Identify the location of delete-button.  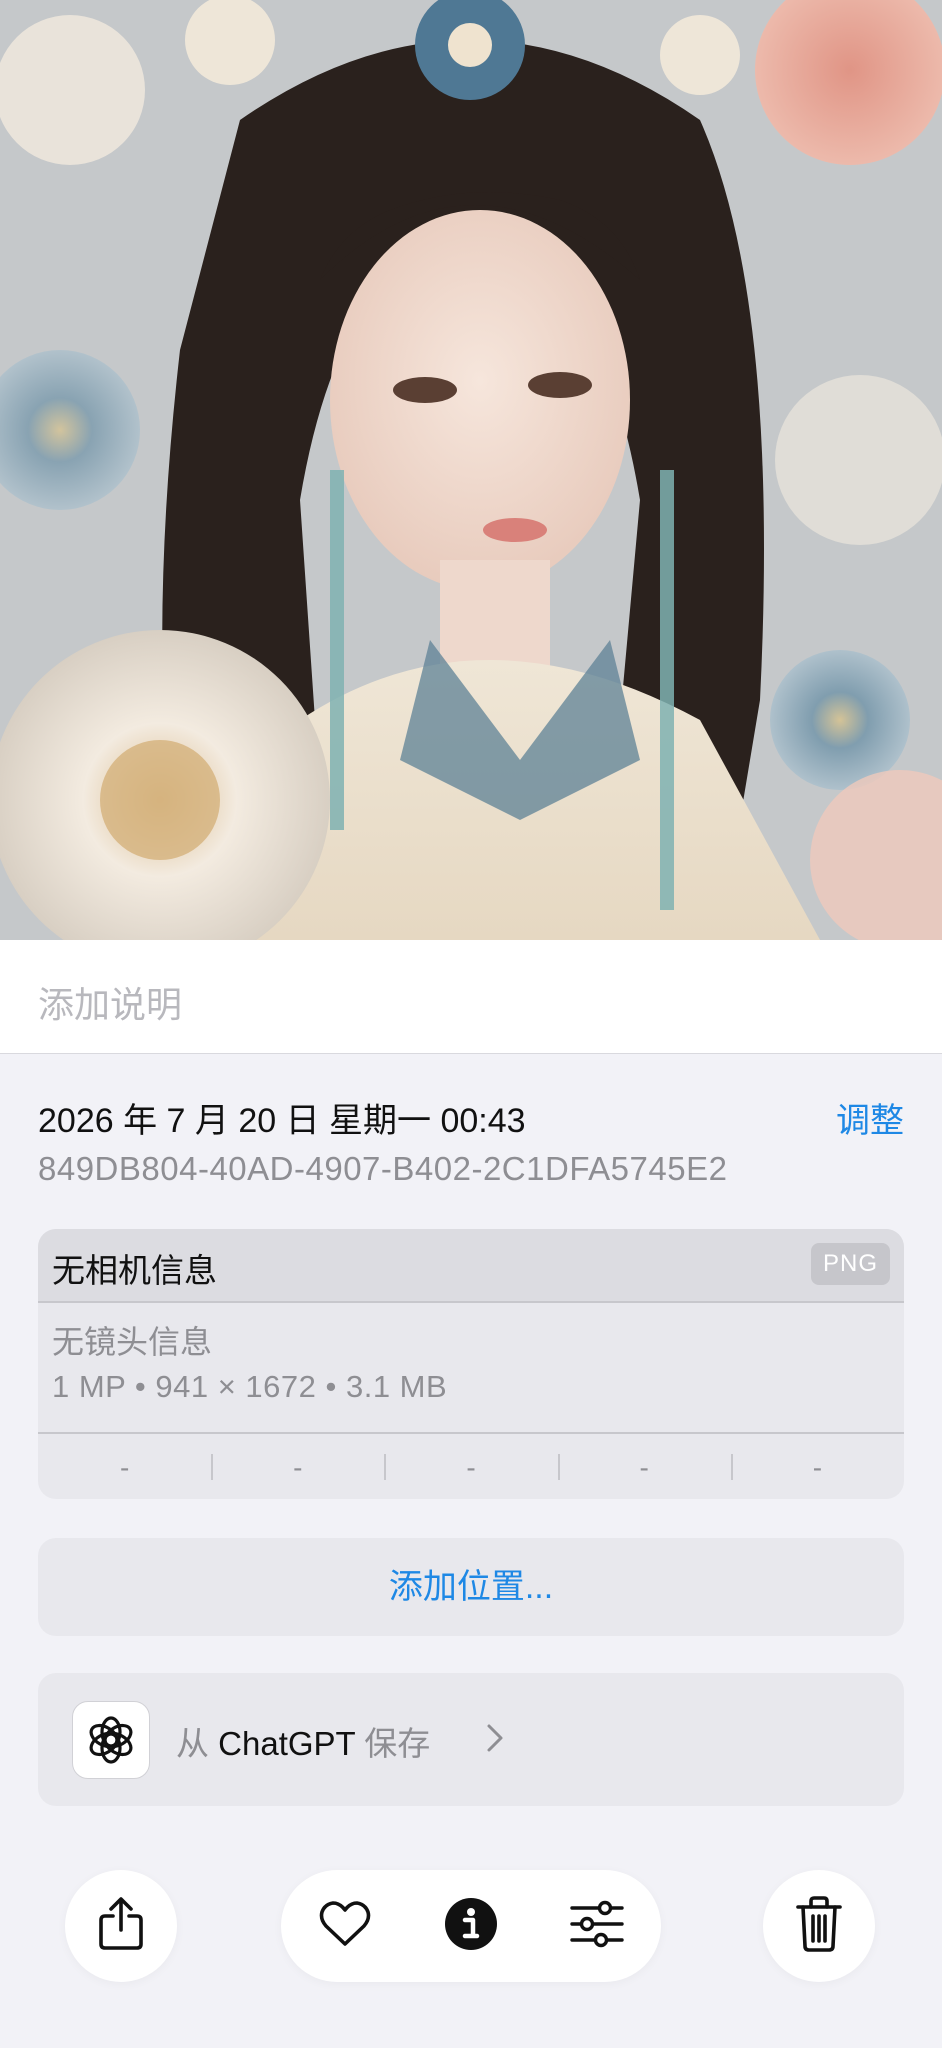
(819, 1926).